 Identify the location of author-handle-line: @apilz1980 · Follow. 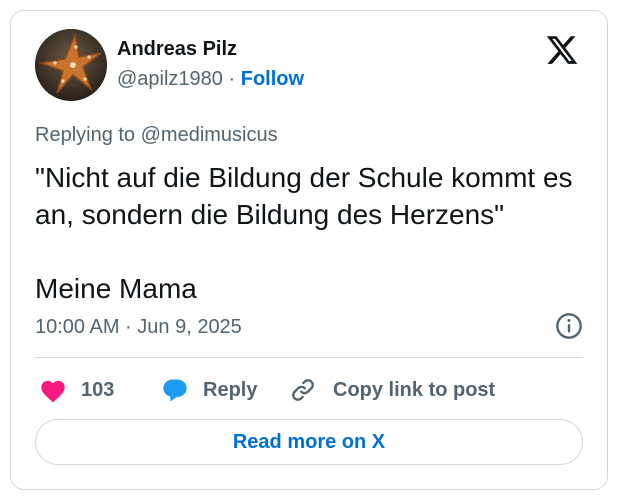
(210, 79).